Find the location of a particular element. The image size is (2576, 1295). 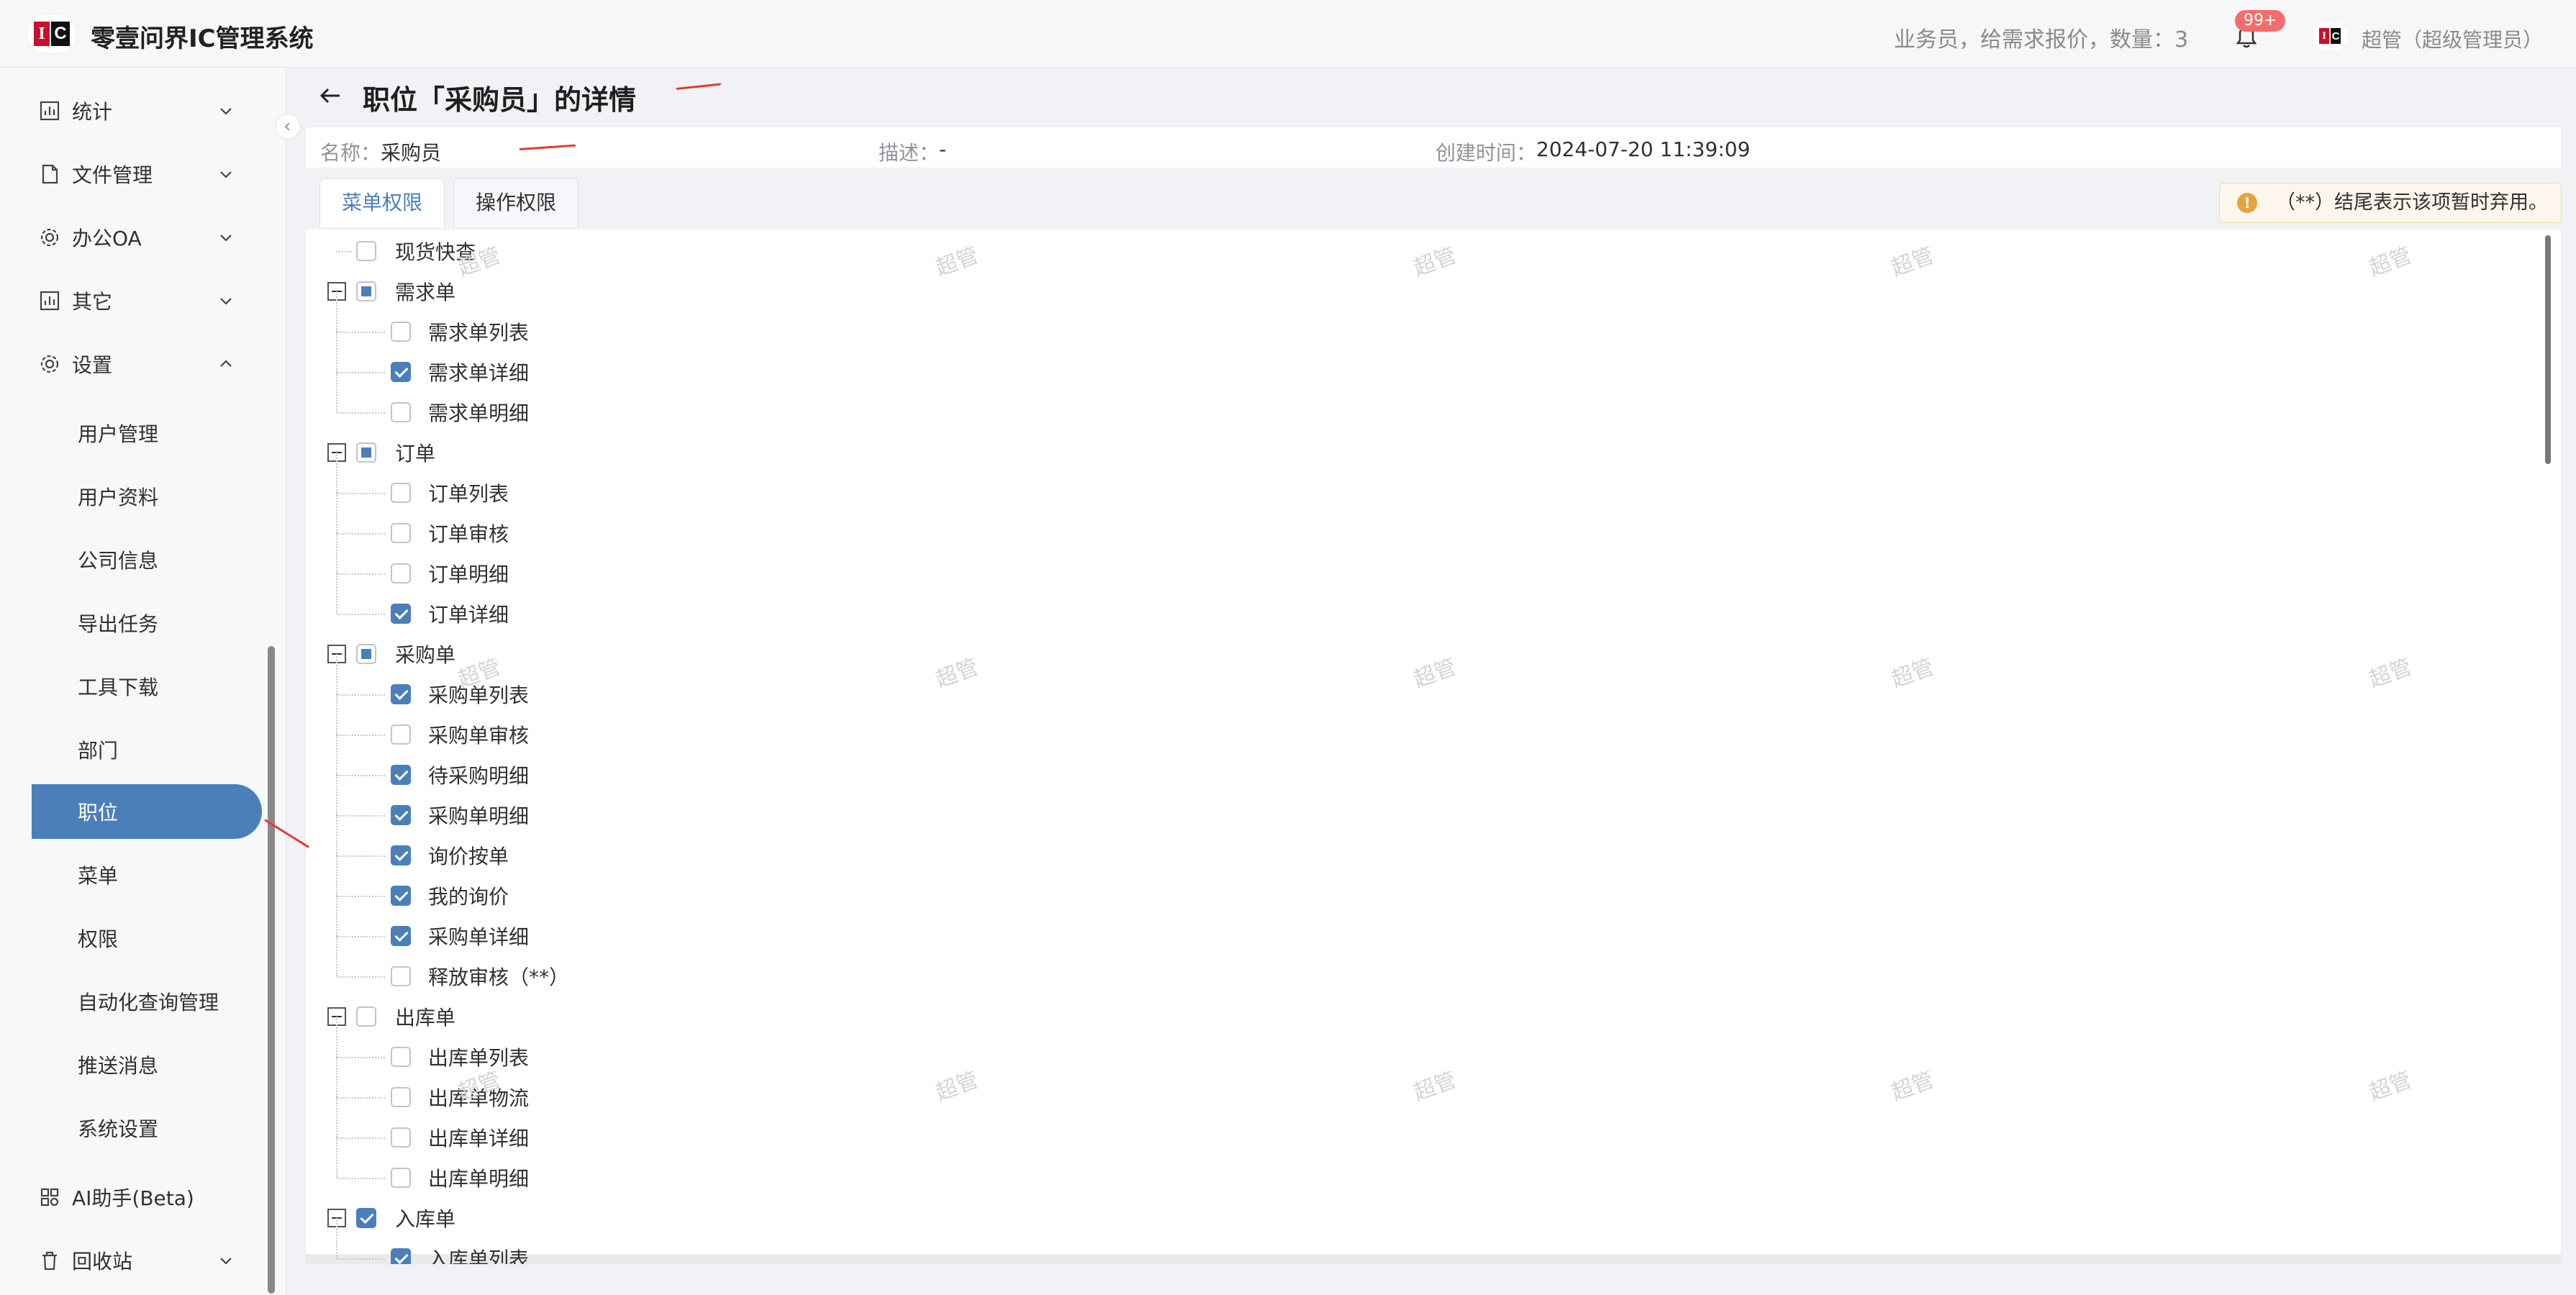

permission-label: 采购单审核 is located at coordinates (478, 734).